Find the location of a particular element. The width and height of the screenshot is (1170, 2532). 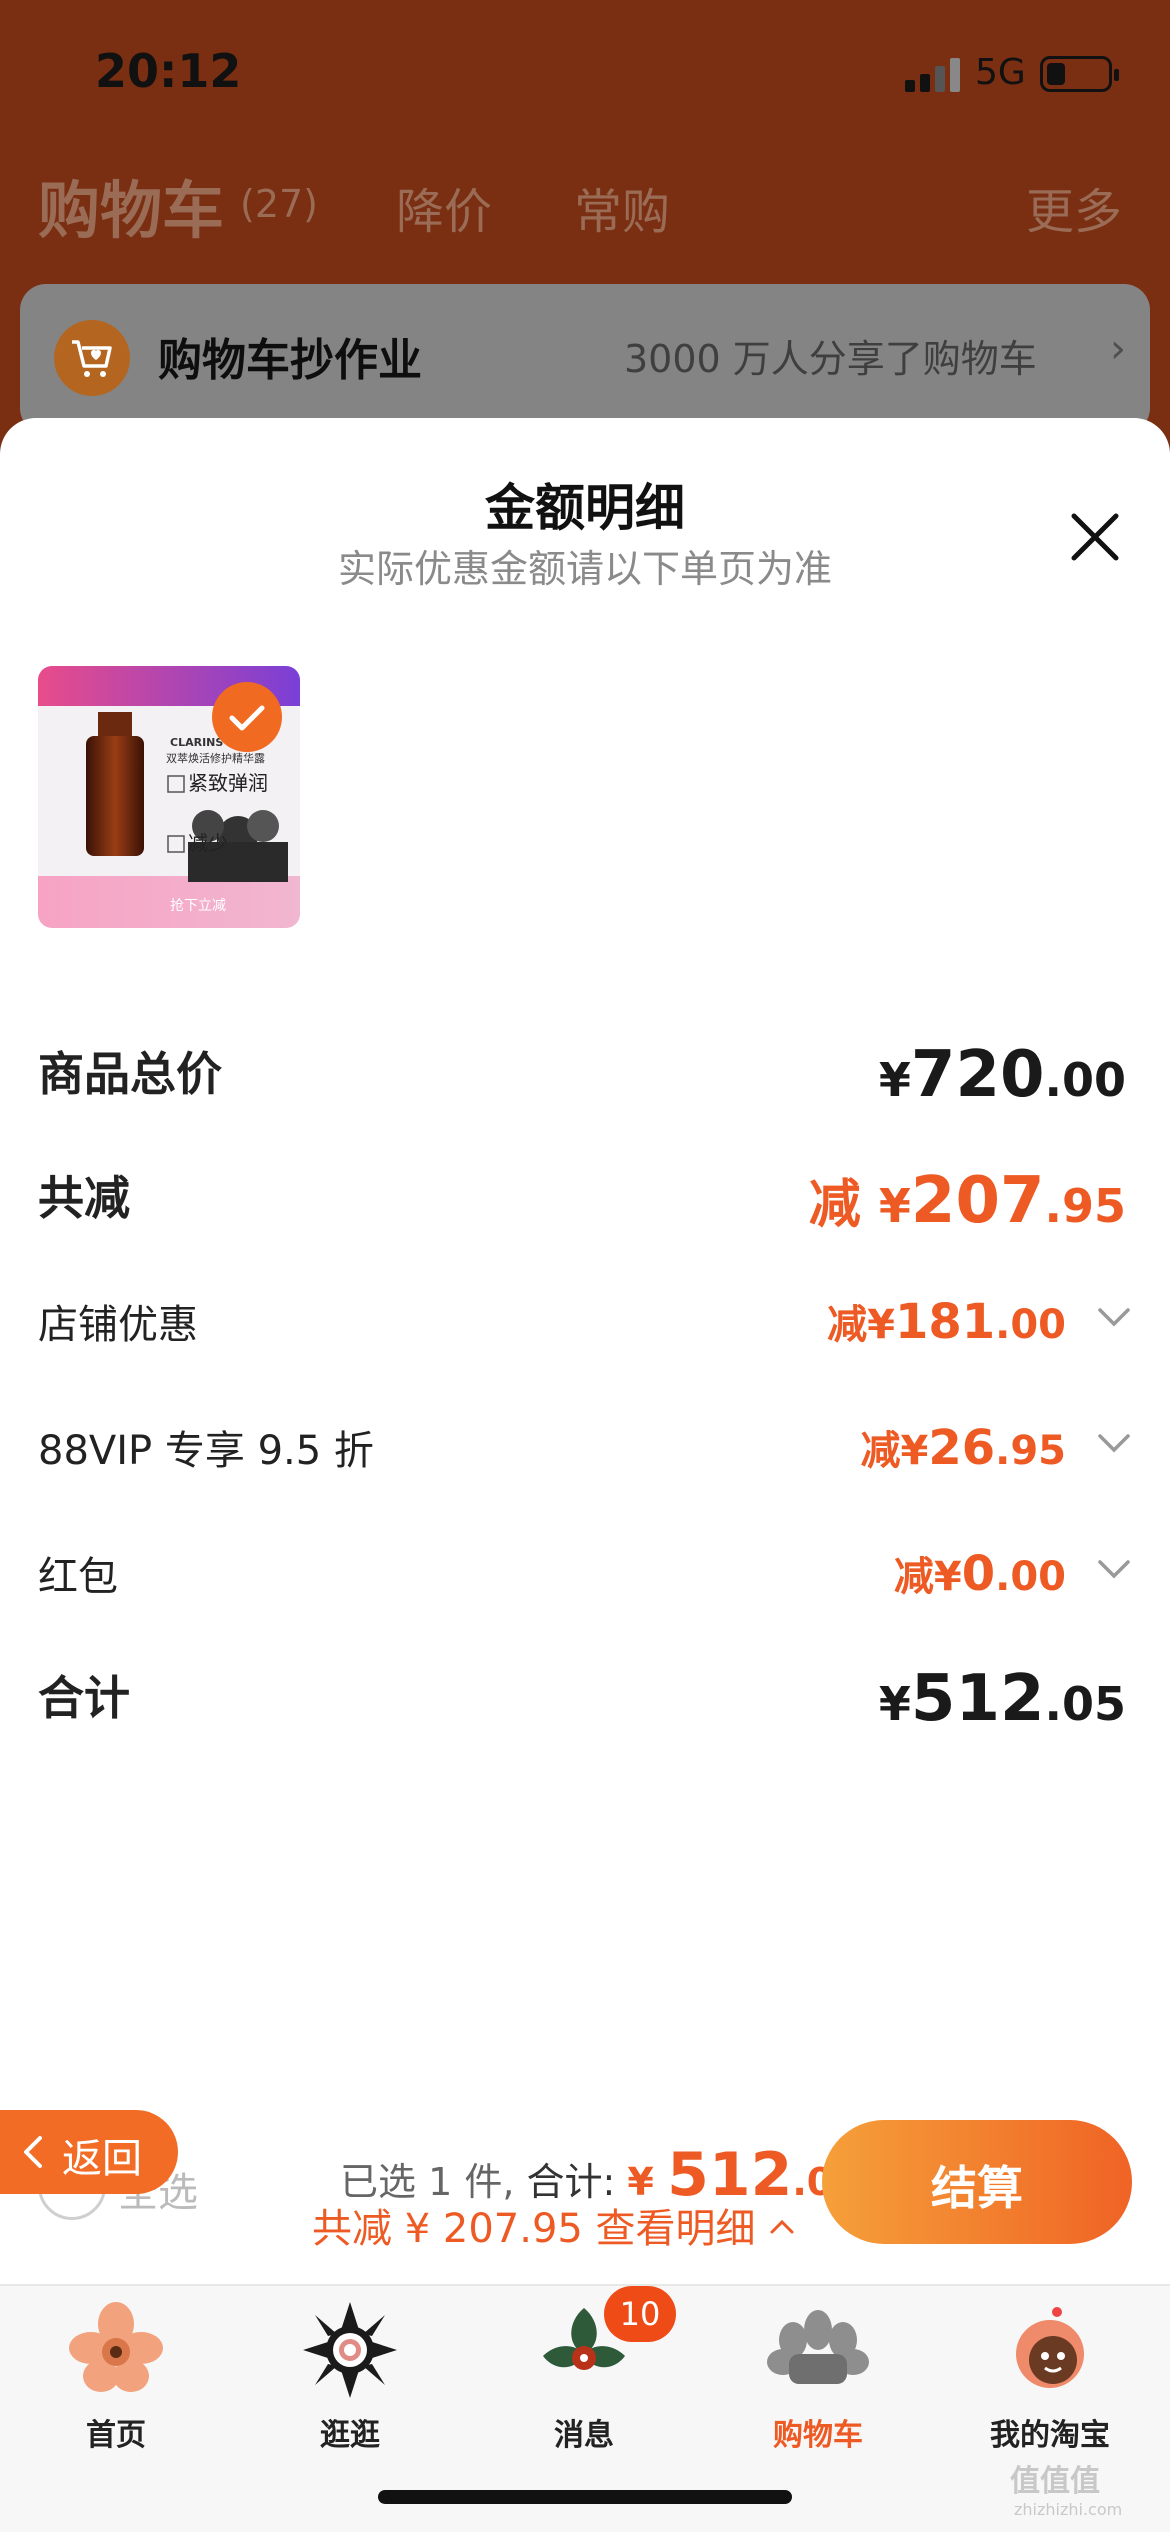

row-label: 共减 is located at coordinates (84, 1198).